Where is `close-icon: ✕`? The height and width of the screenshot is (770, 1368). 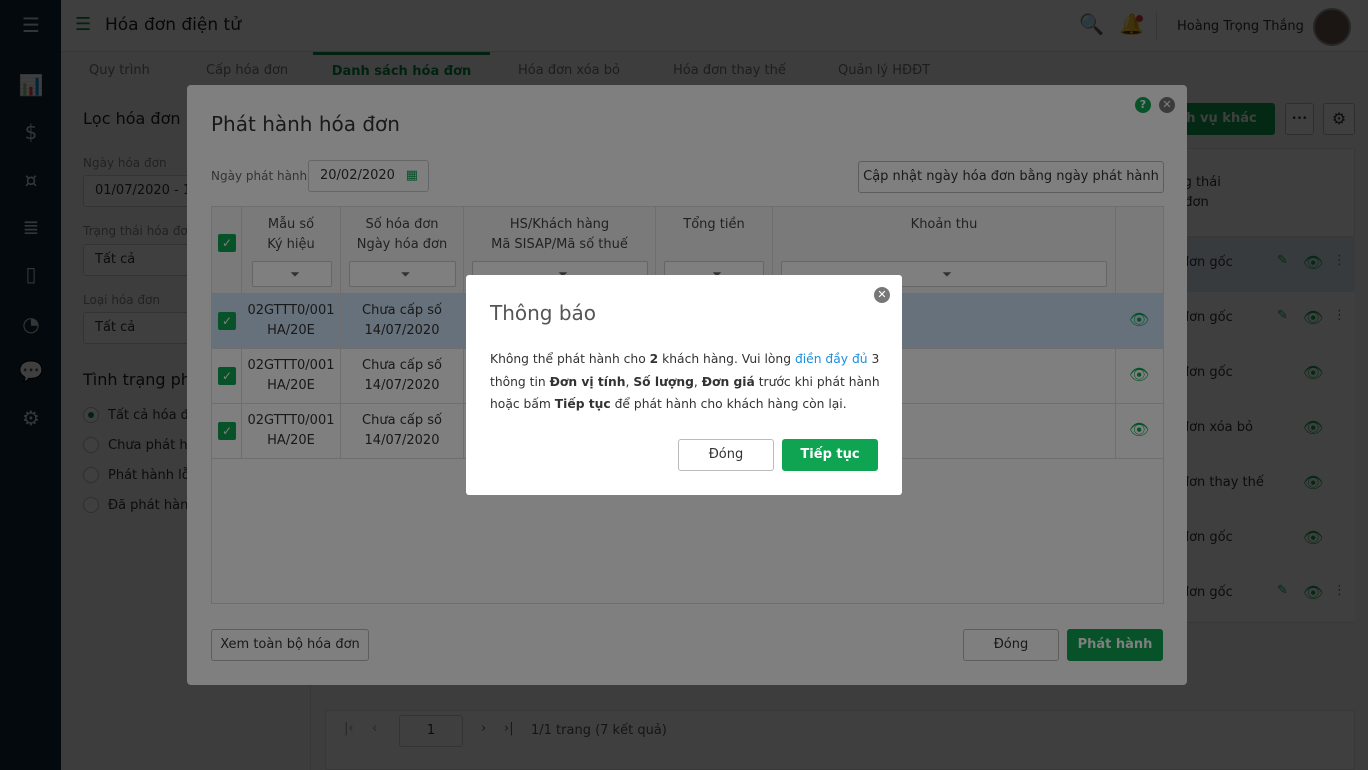
close-icon: ✕ is located at coordinates (882, 295).